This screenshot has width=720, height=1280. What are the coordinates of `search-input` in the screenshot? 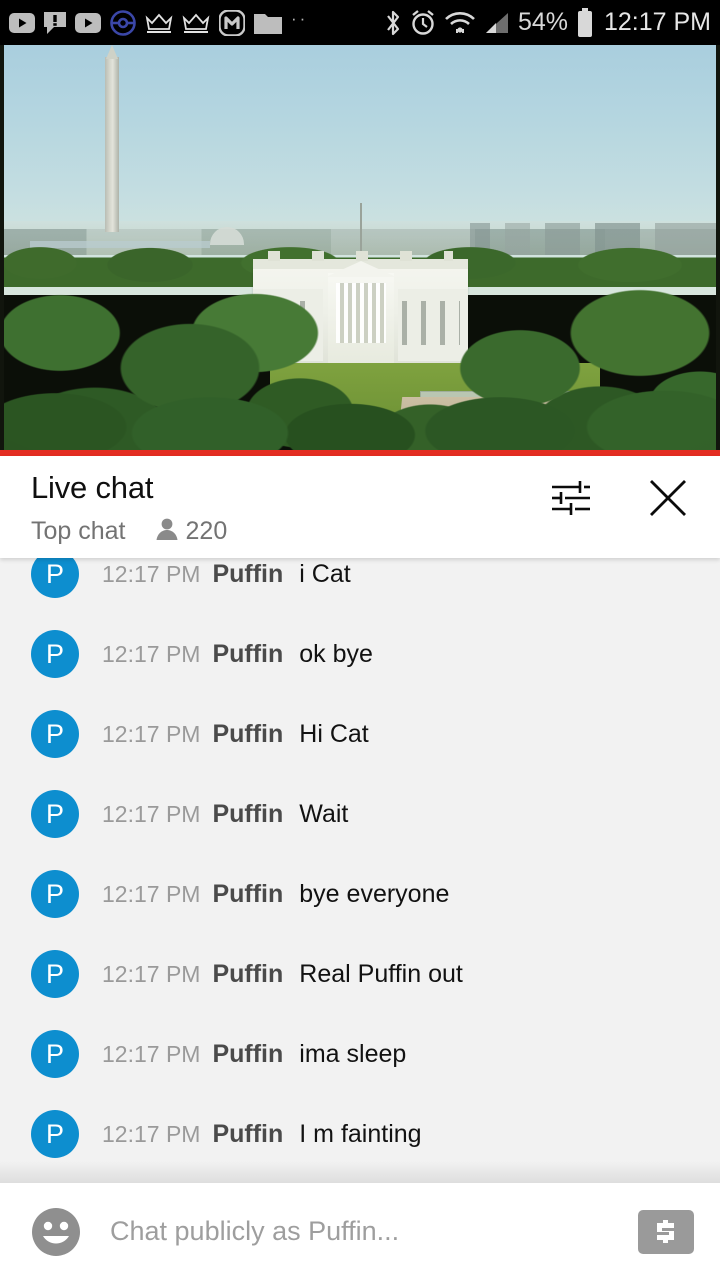 It's located at (374, 1231).